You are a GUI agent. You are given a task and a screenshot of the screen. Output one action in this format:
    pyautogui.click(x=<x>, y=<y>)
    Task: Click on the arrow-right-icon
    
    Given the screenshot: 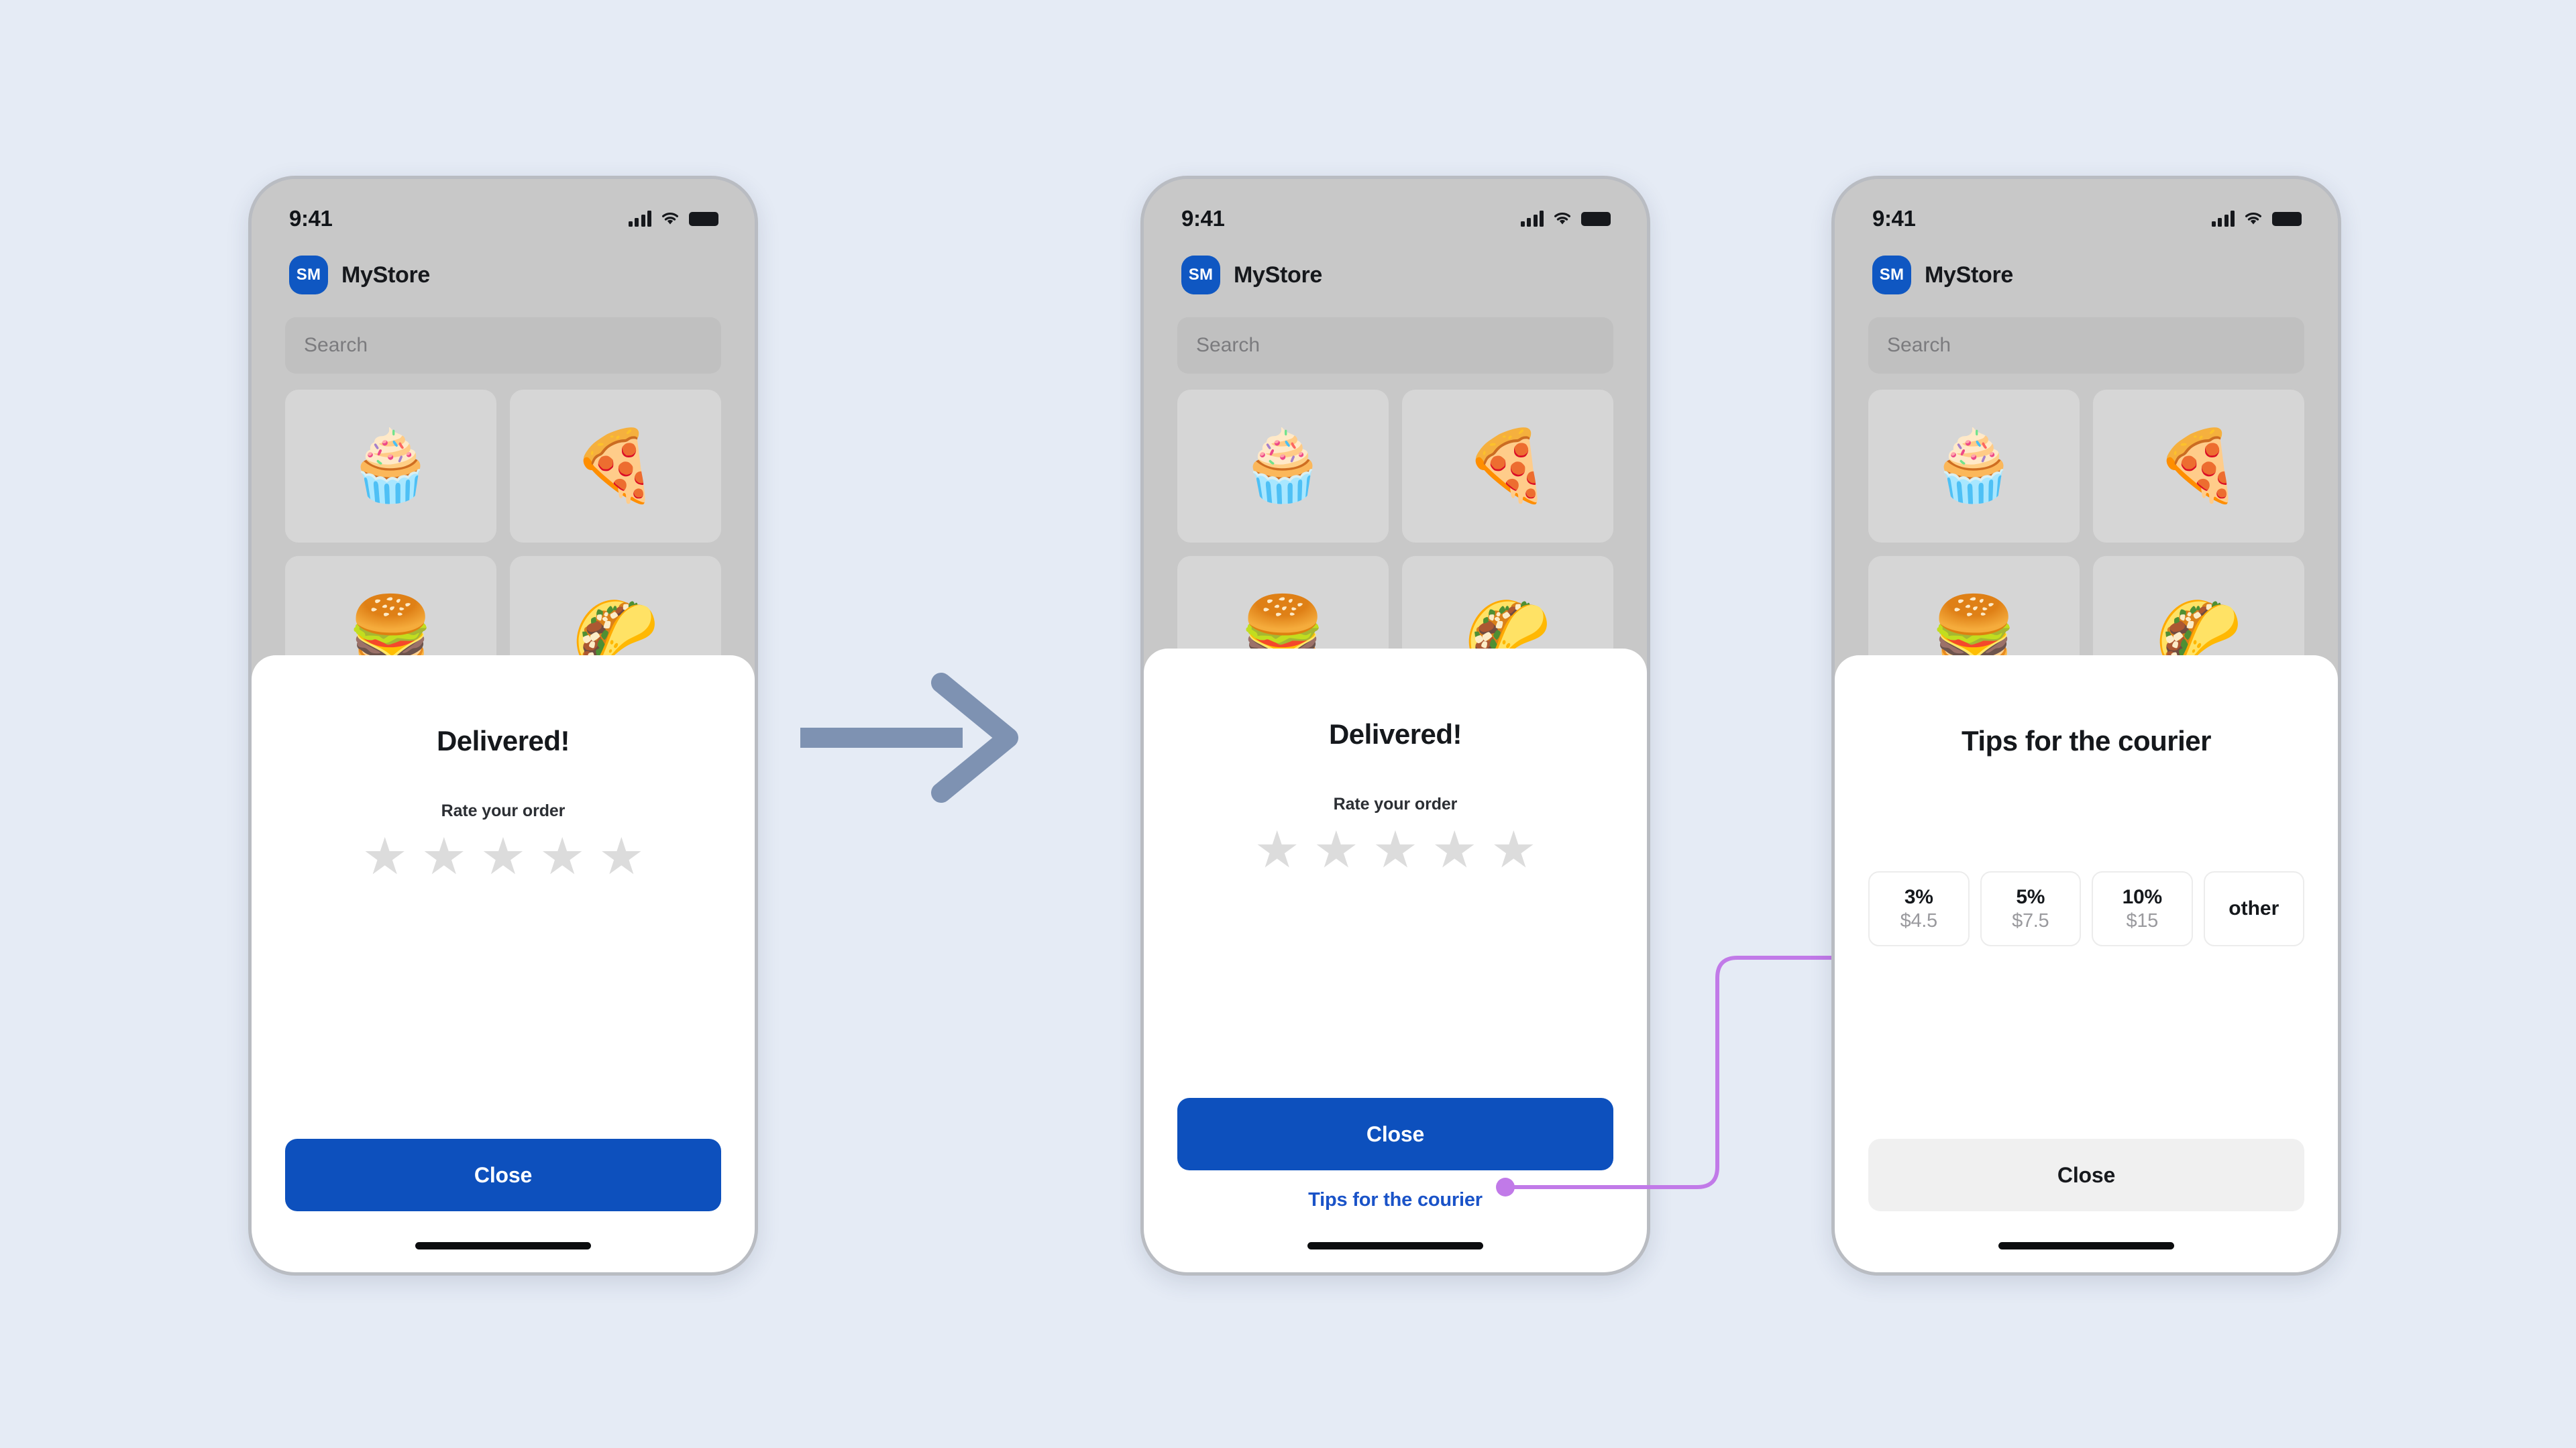 What is the action you would take?
    pyautogui.click(x=909, y=738)
    